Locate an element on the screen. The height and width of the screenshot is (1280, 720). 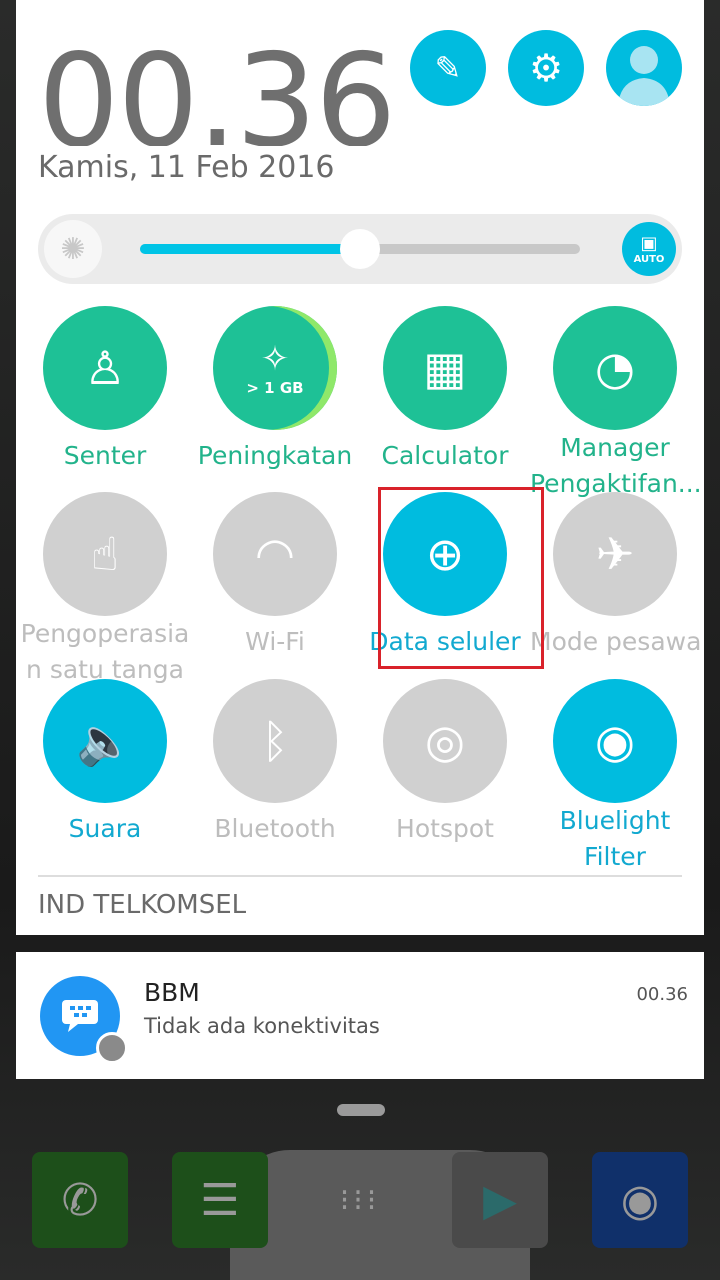
brightness-icon: ✺ is located at coordinates (73, 249).